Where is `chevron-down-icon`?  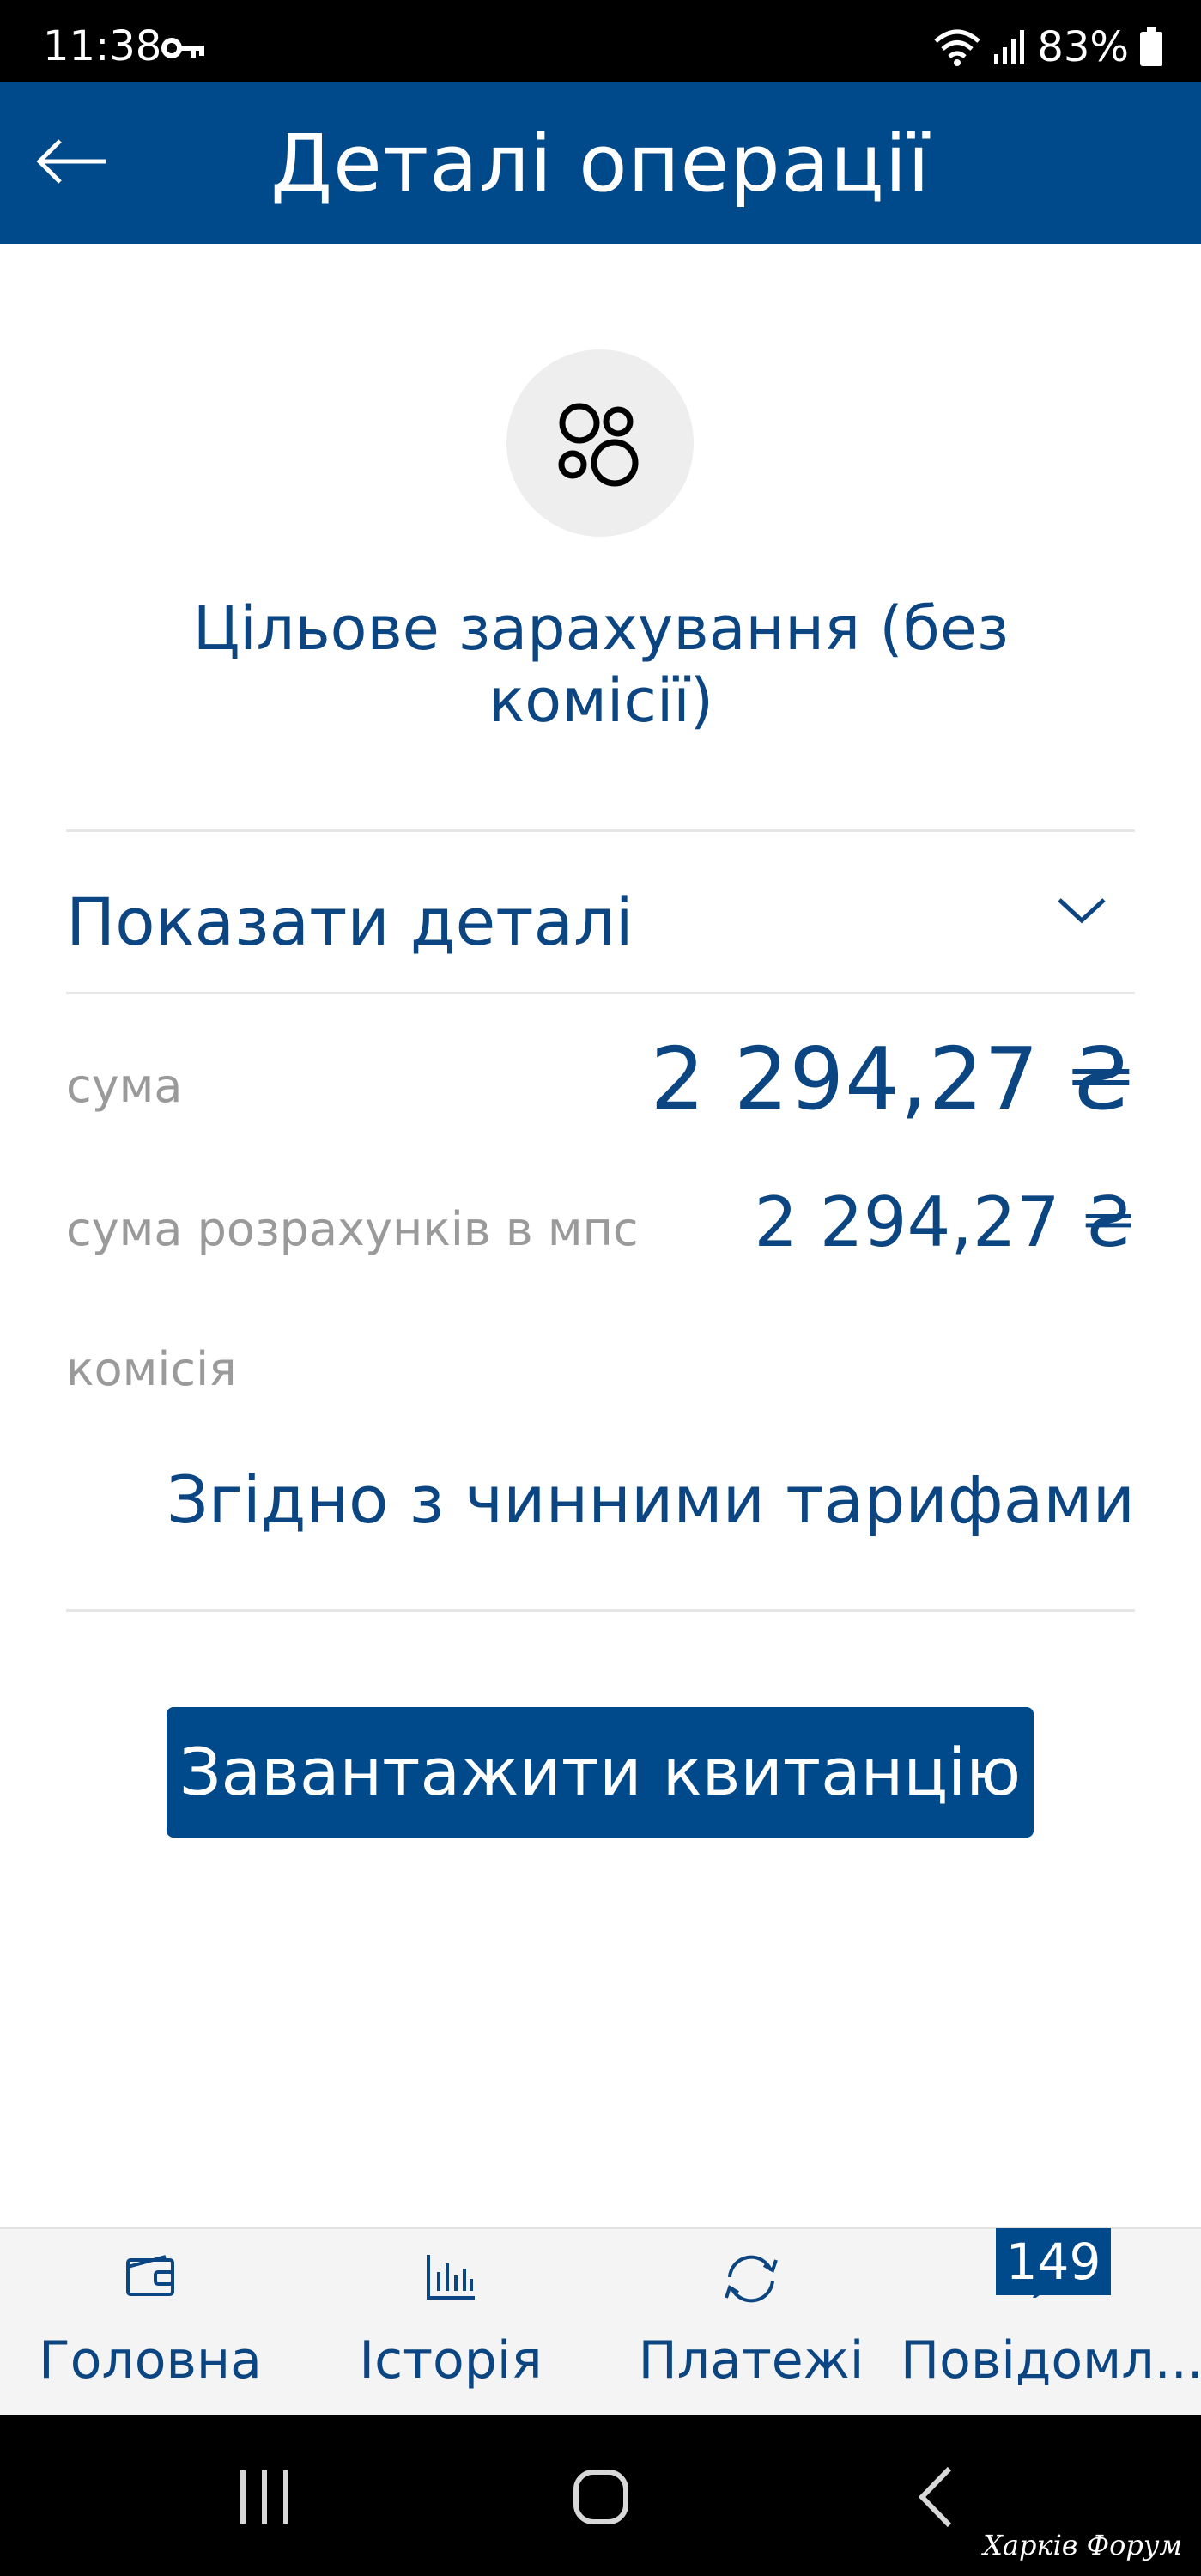 chevron-down-icon is located at coordinates (1082, 911).